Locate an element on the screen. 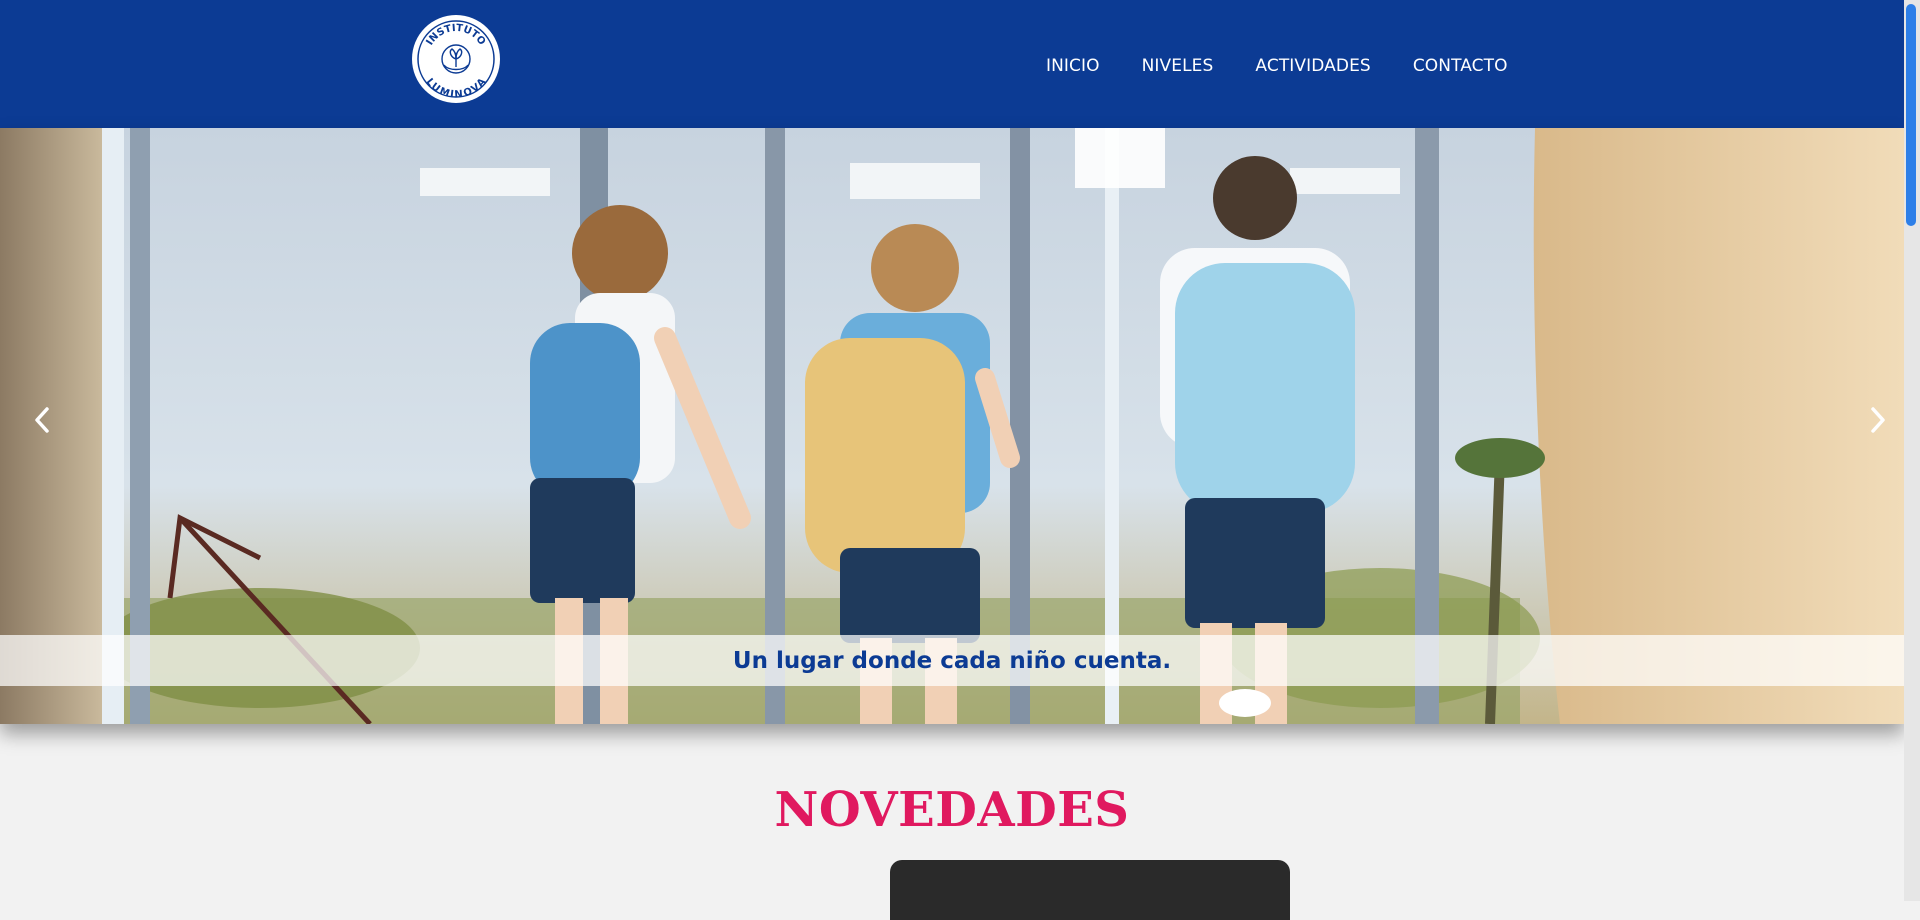 This screenshot has width=1920, height=920. news-card is located at coordinates (1090, 890).